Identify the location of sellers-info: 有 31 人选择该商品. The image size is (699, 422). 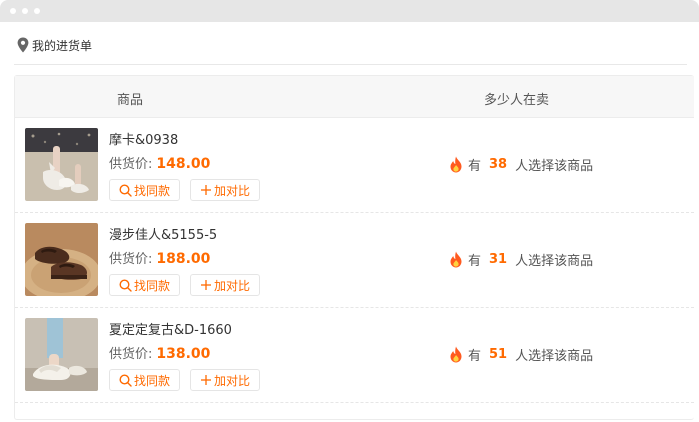
(521, 259).